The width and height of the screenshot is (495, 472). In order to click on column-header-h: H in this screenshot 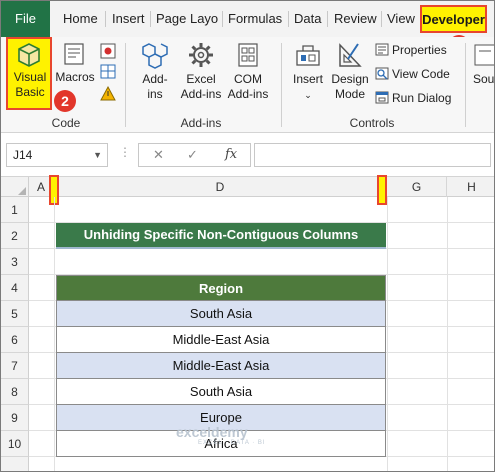, I will do `click(470, 187)`.